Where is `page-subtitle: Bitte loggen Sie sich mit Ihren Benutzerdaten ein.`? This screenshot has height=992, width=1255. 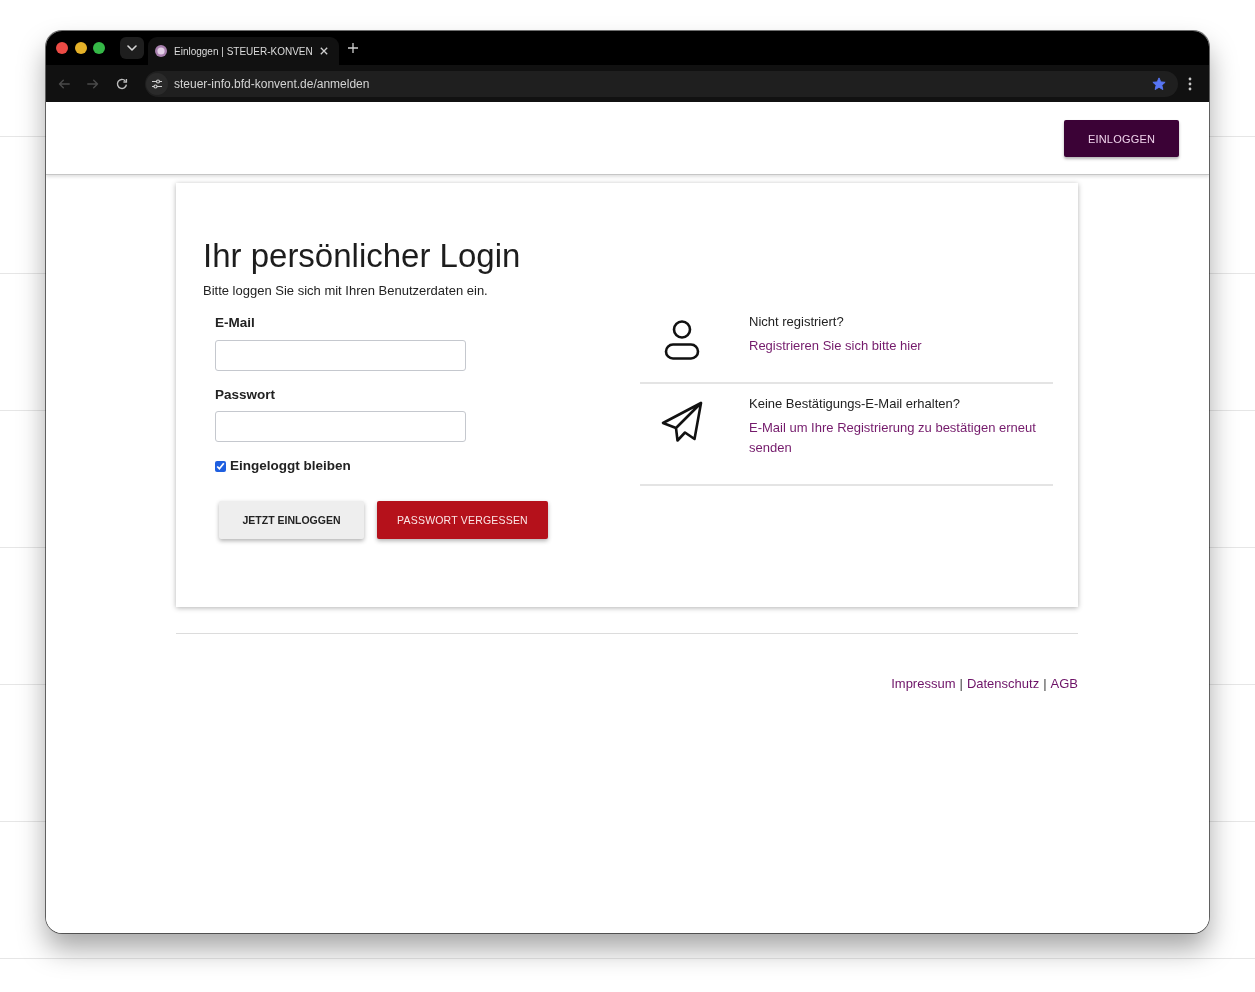 page-subtitle: Bitte loggen Sie sich mit Ihren Benutzerdaten ein. is located at coordinates (345, 291).